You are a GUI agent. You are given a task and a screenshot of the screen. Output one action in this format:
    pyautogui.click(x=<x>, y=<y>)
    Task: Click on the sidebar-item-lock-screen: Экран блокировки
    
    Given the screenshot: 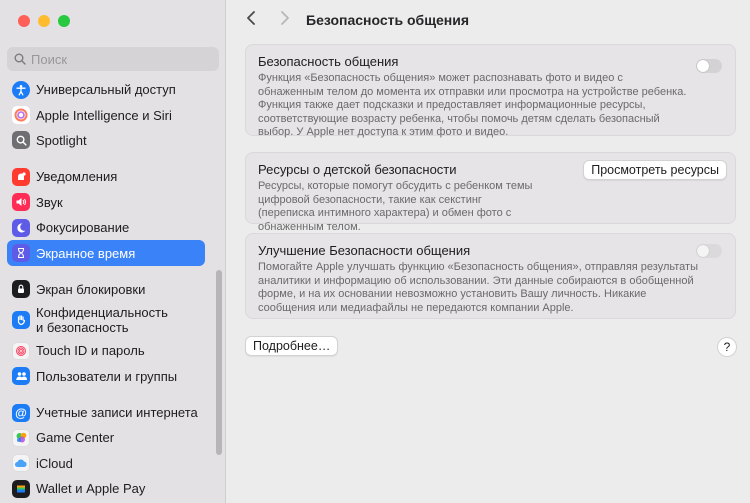 What is the action you would take?
    pyautogui.click(x=106, y=289)
    